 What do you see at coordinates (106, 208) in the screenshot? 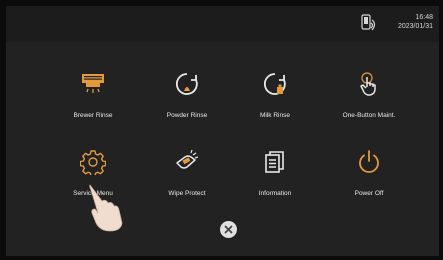
I see `pointing-hand-icon` at bounding box center [106, 208].